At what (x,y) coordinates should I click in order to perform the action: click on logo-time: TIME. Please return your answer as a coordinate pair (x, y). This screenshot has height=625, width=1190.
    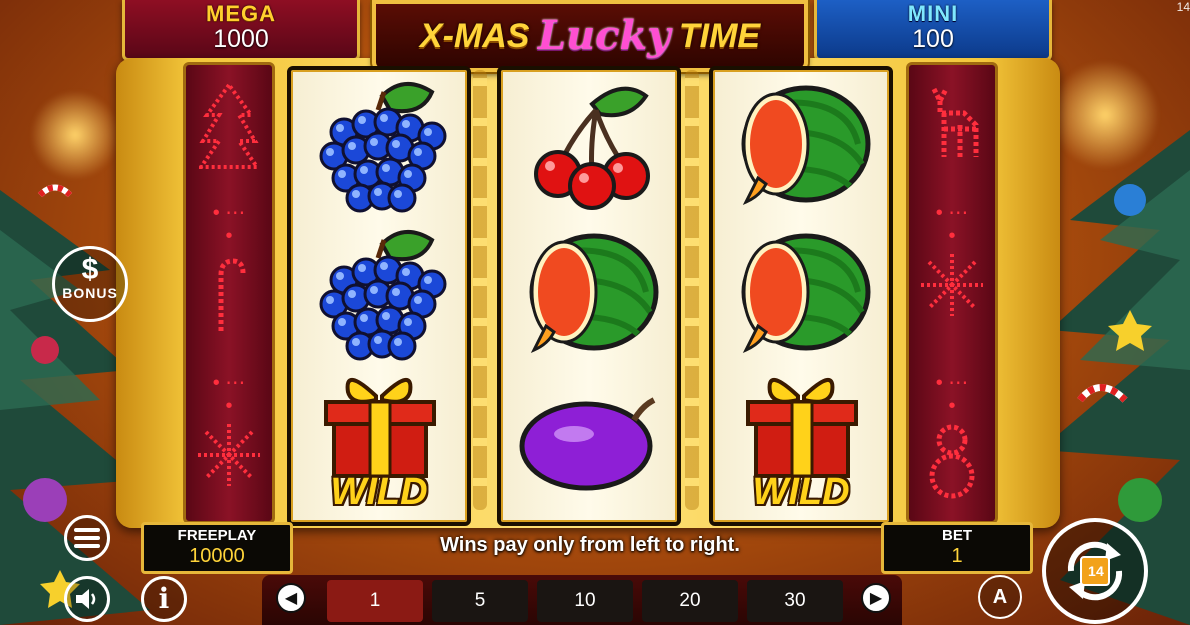
    Looking at the image, I should click on (719, 36).